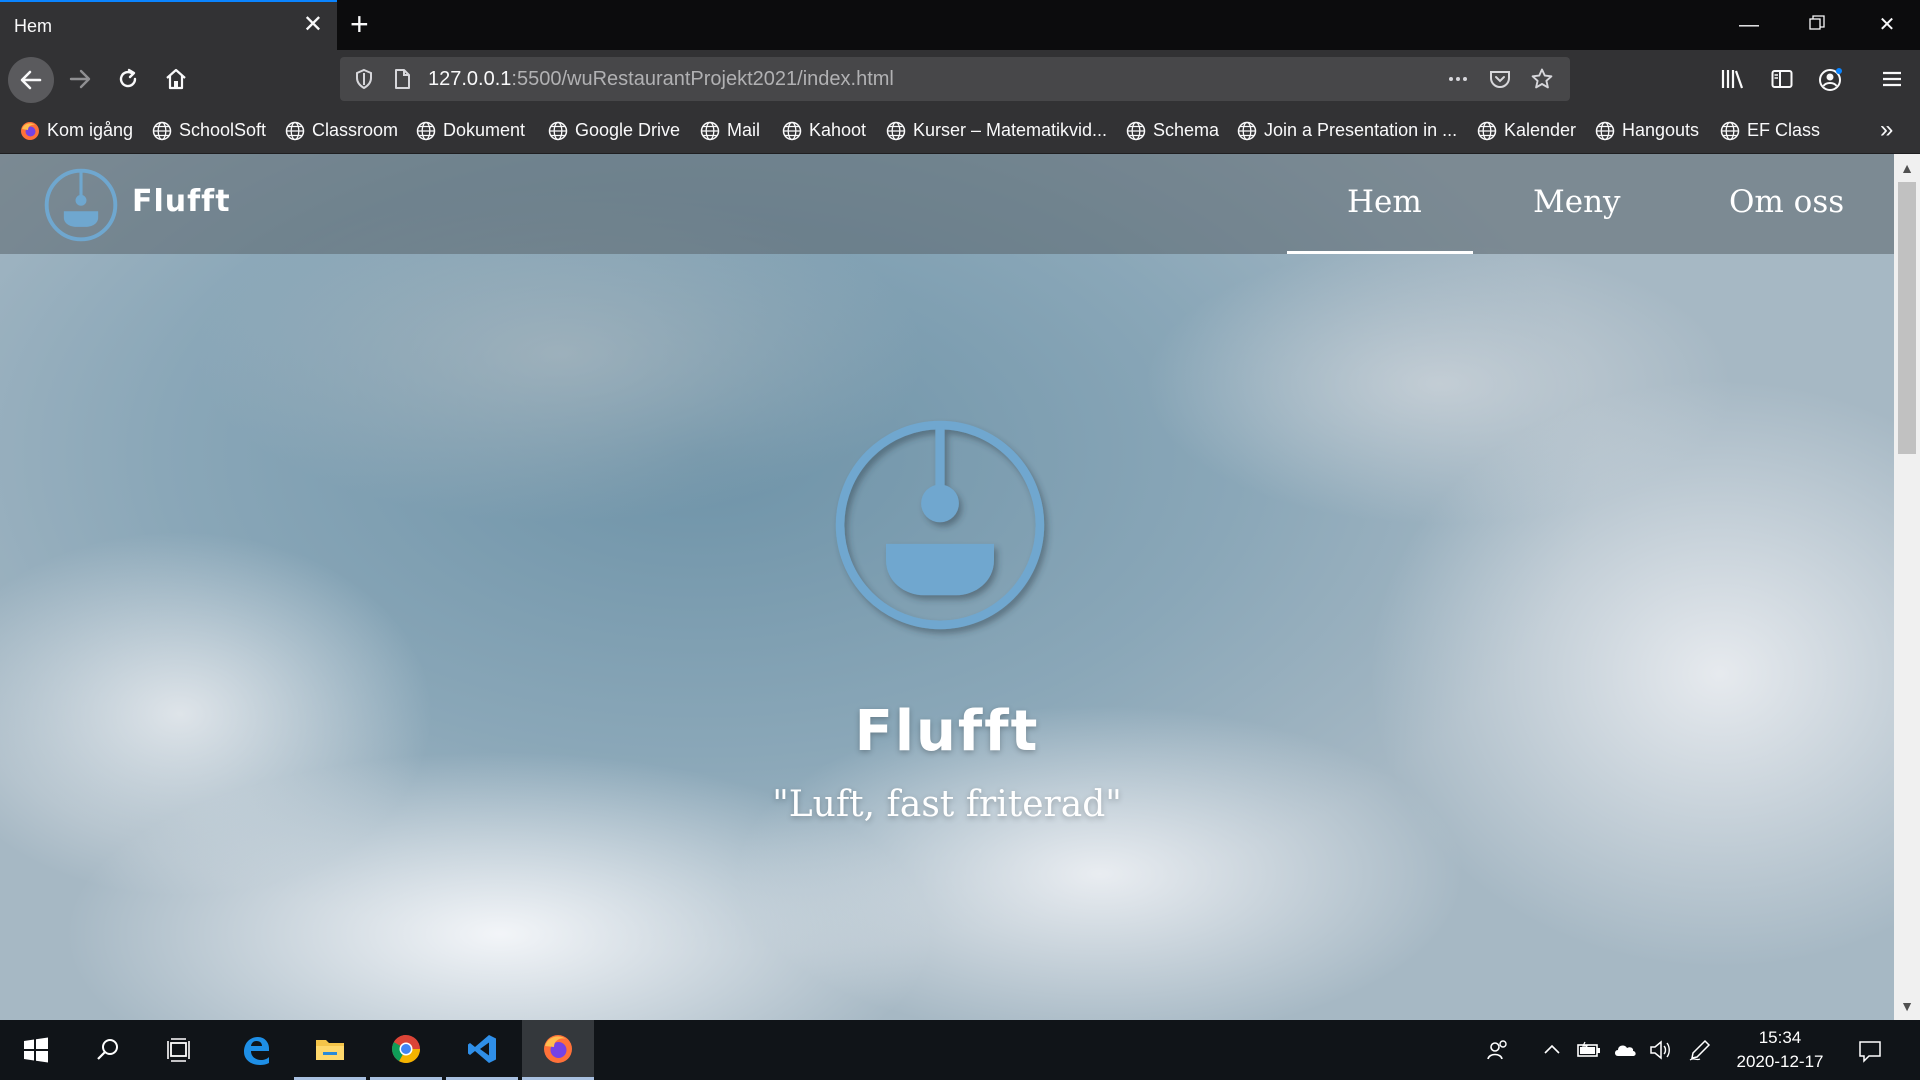 The height and width of the screenshot is (1080, 1920). I want to click on shield-icon, so click(364, 79).